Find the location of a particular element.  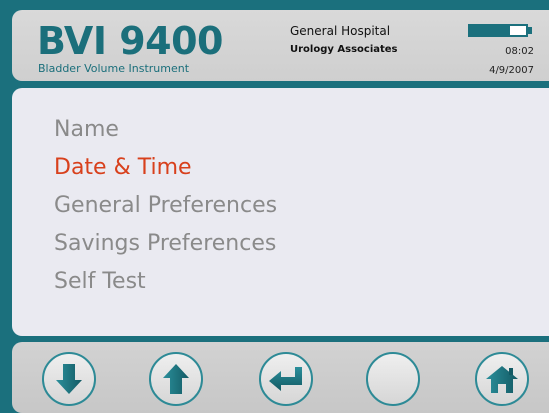

logo-subtitle: Bladder Volume Instrument is located at coordinates (114, 68).